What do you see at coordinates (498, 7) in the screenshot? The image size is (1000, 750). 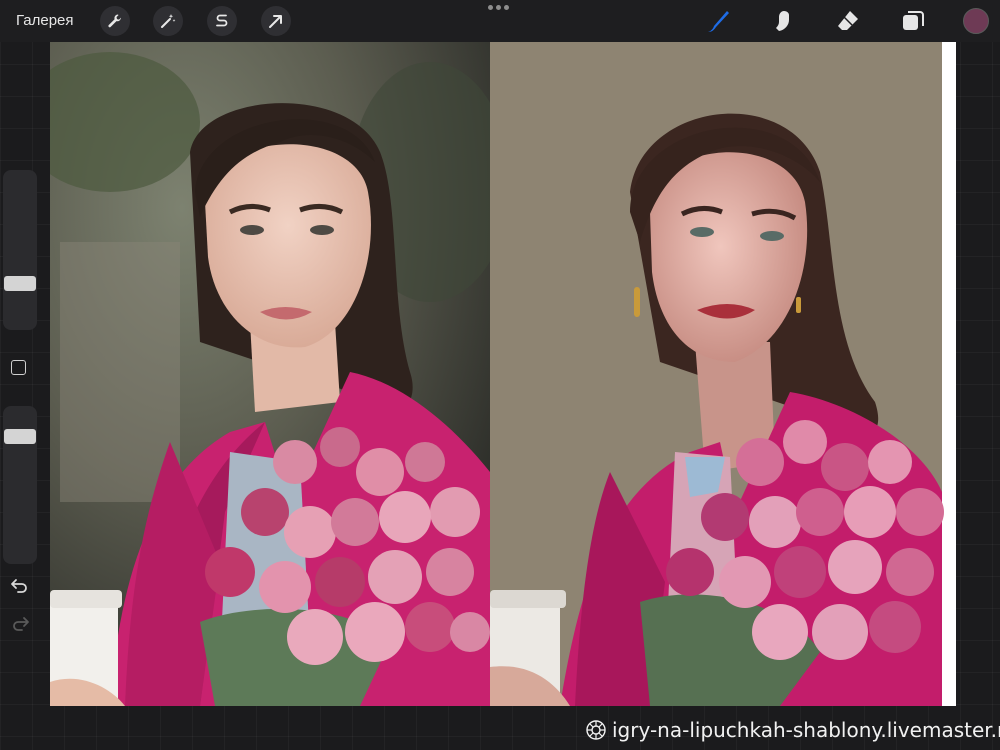 I see `more-options-icon` at bounding box center [498, 7].